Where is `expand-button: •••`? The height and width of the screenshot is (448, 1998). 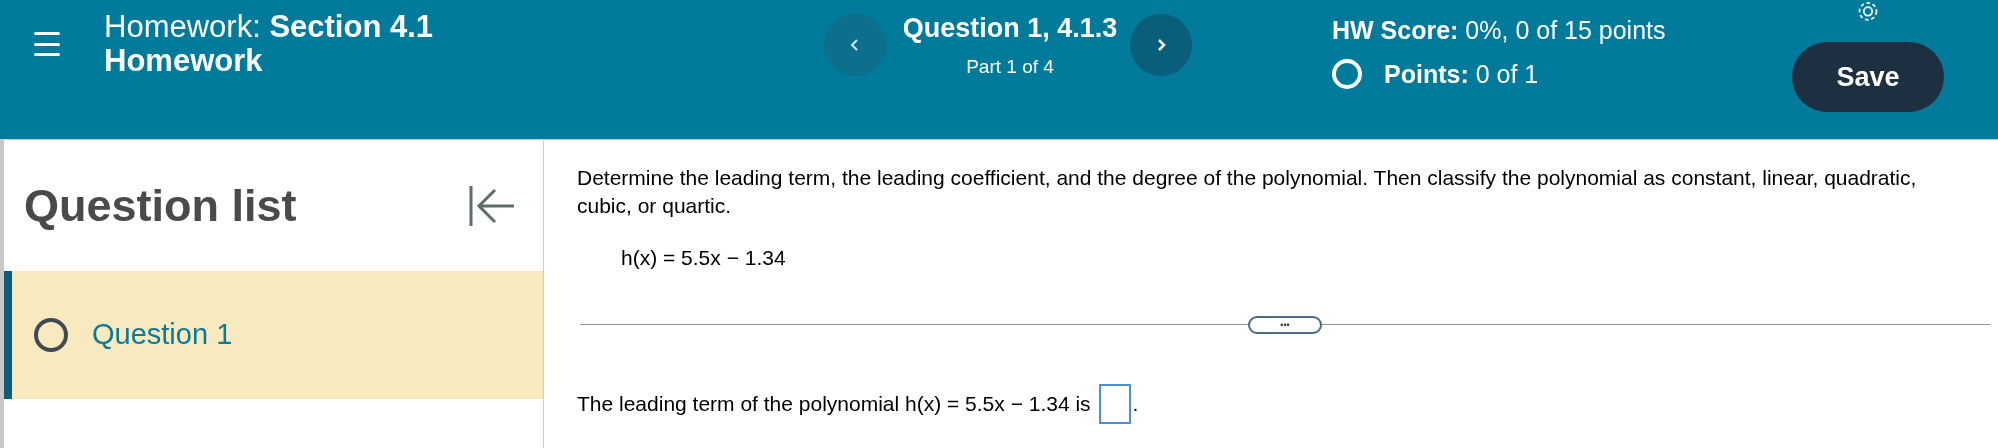 expand-button: ••• is located at coordinates (1285, 324).